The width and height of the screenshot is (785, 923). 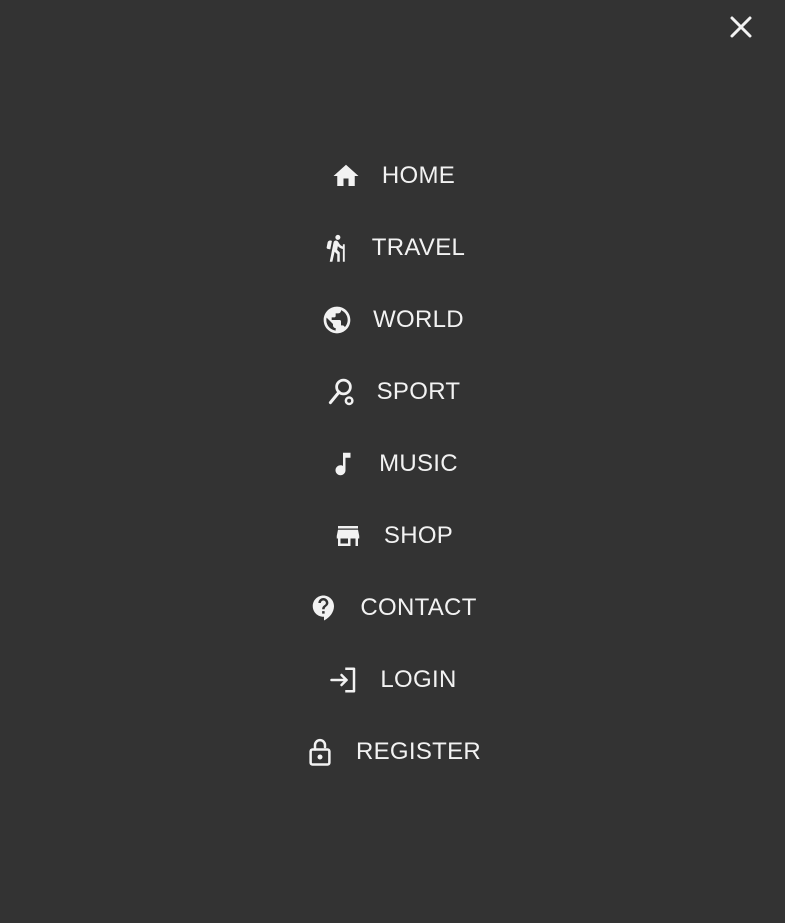 What do you see at coordinates (418, 391) in the screenshot?
I see `menu-item-label: SPORT` at bounding box center [418, 391].